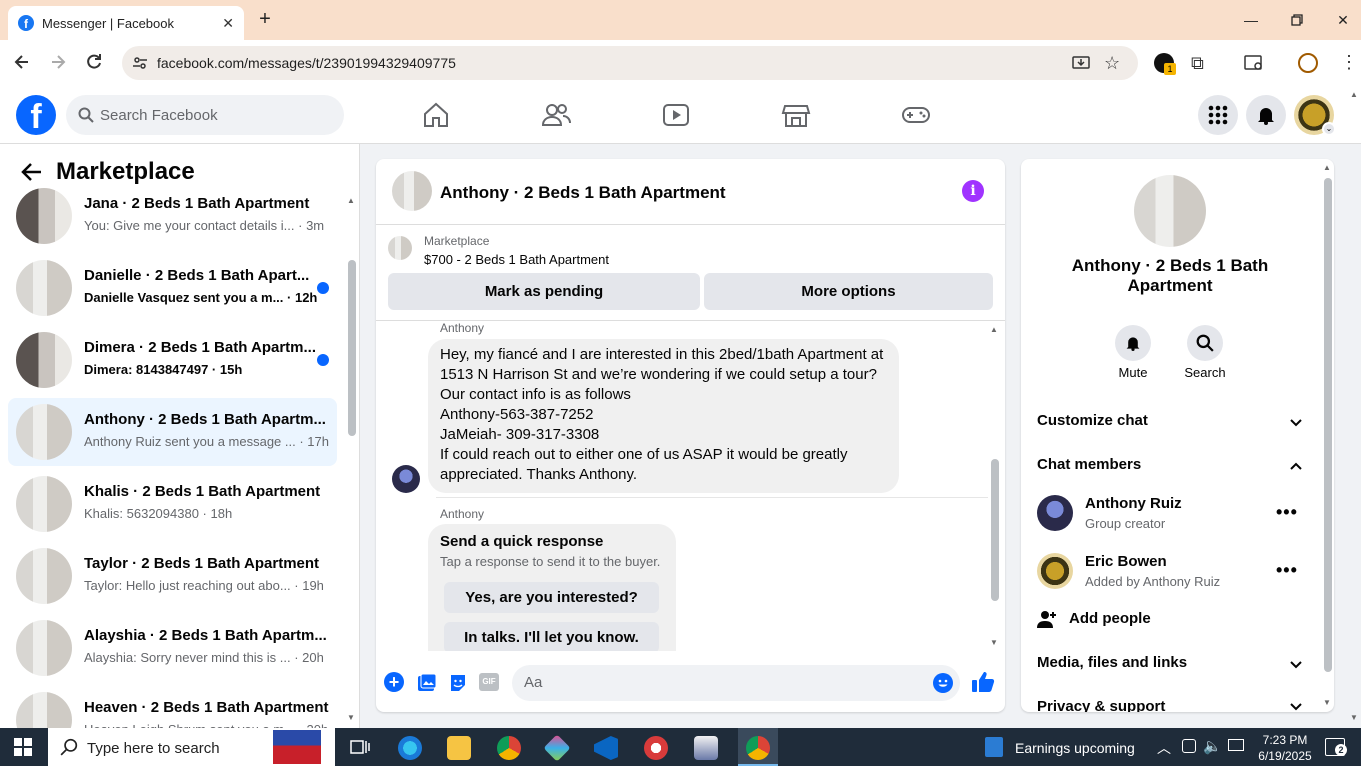 This screenshot has width=1361, height=766. Describe the element at coordinates (1205, 343) in the screenshot. I see `search-chat-button` at that location.